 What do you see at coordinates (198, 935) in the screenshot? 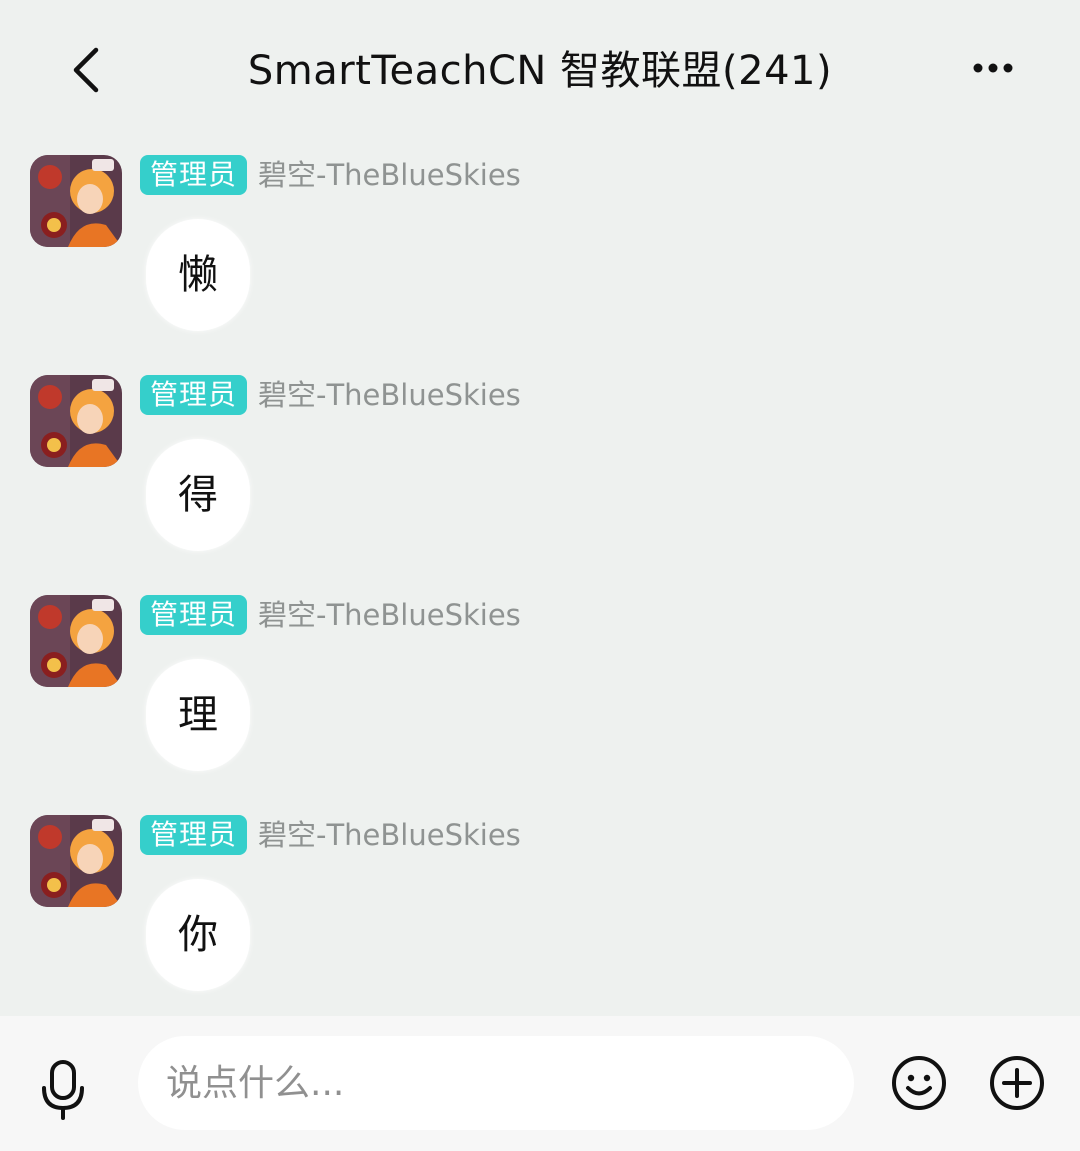
I see `message-bubble: 你` at bounding box center [198, 935].